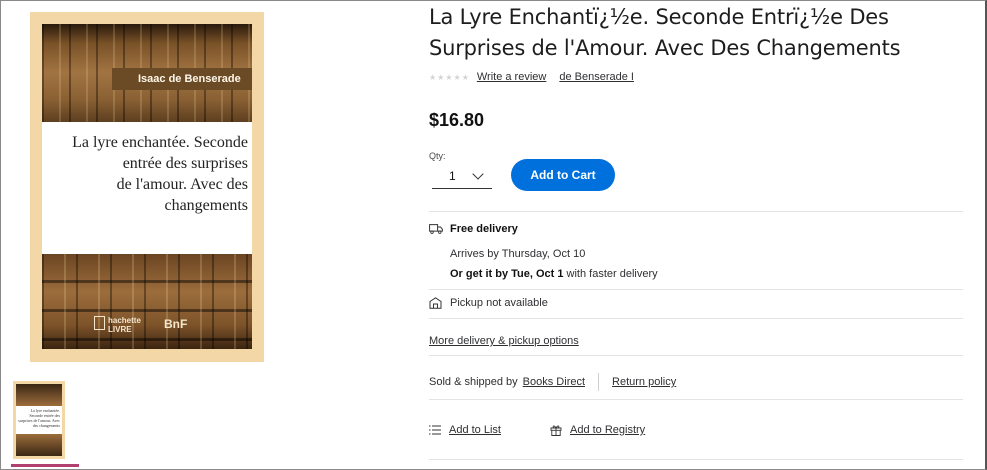 The width and height of the screenshot is (987, 470). What do you see at coordinates (473, 382) in the screenshot?
I see `sold-by-label: Sold & shipped by` at bounding box center [473, 382].